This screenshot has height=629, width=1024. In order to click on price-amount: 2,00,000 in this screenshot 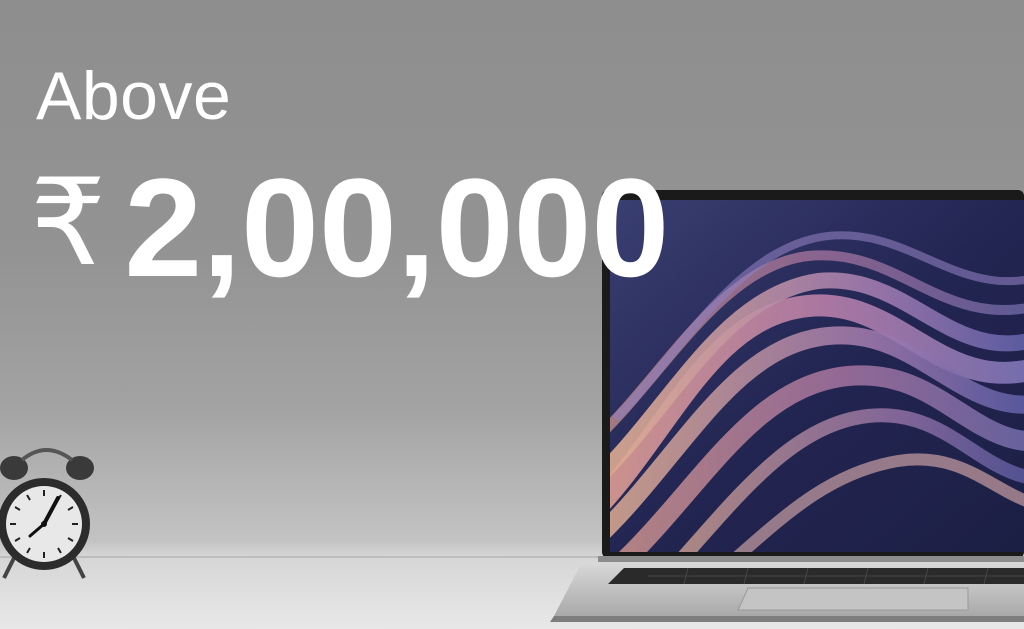, I will do `click(397, 227)`.